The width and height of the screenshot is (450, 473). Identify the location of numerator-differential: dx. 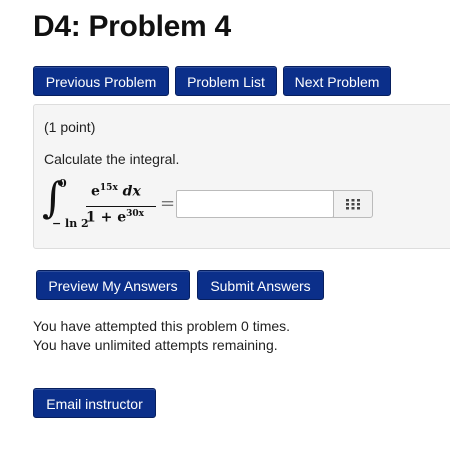
(129, 191).